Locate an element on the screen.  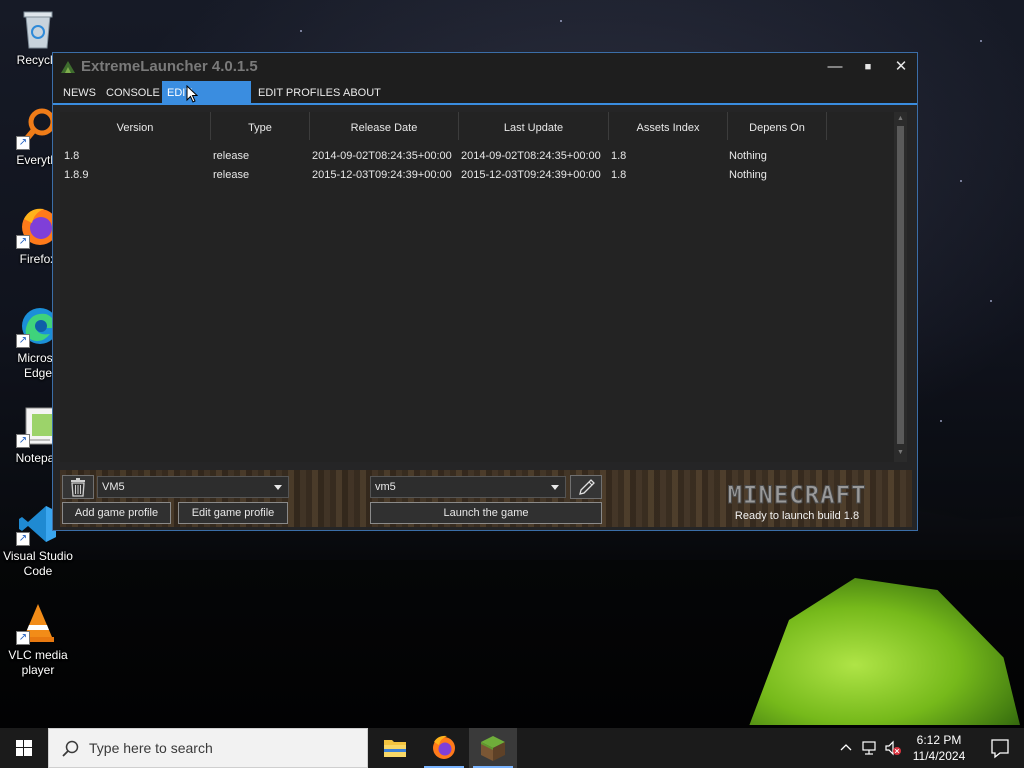
column-header-last-update: Last Update is located at coordinates (534, 126).